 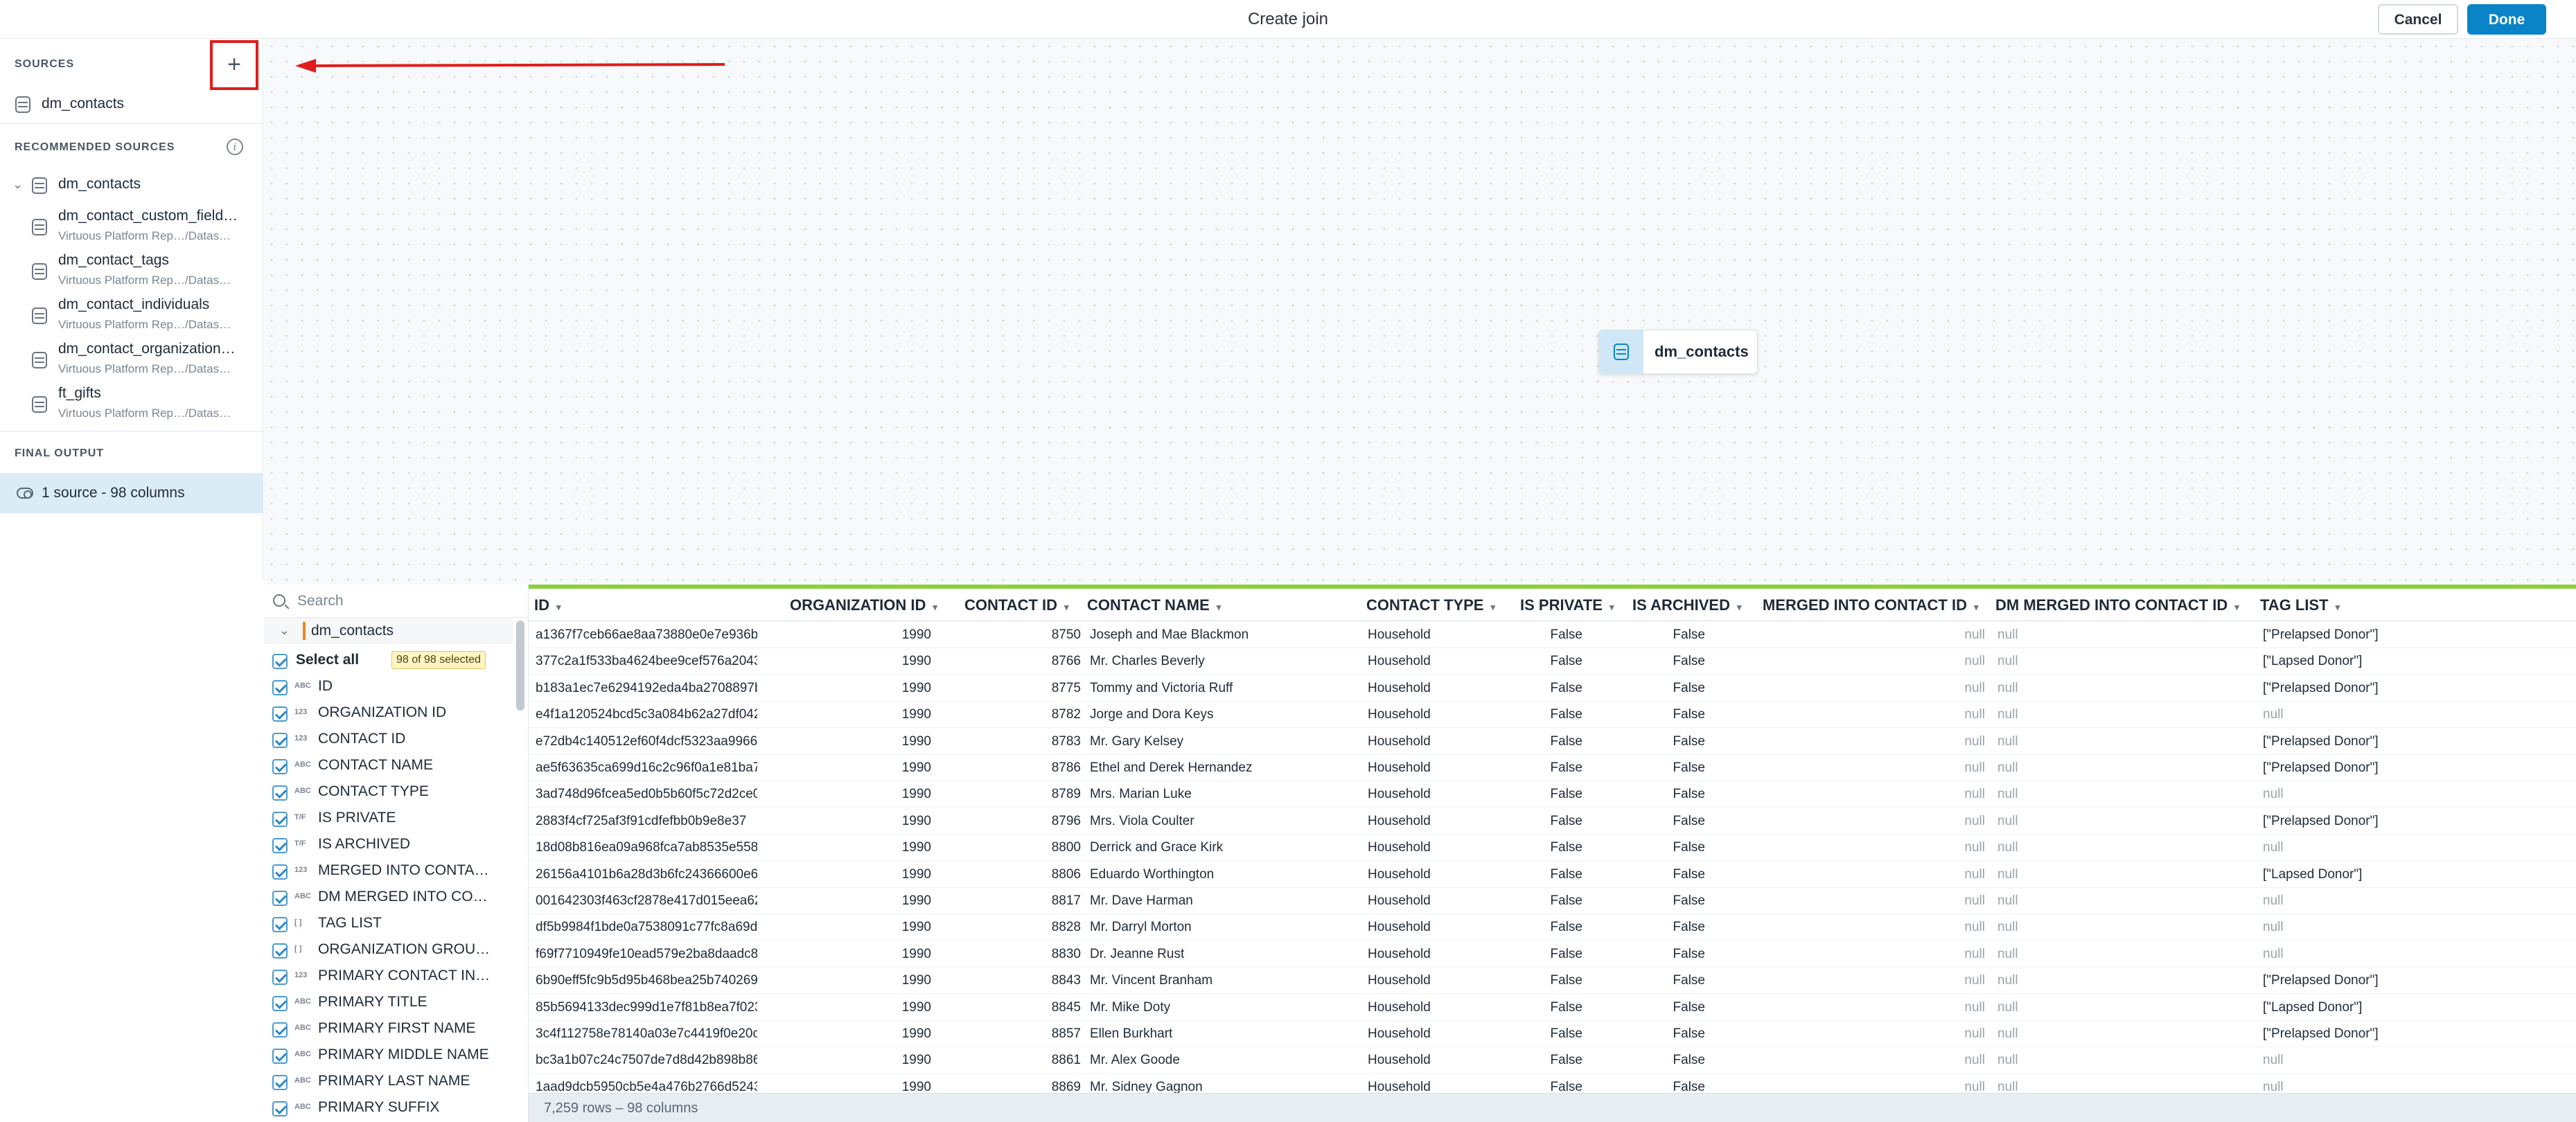 I want to click on column-row: ABC PRIMARY MIDDLE NAME, so click(x=389, y=1055).